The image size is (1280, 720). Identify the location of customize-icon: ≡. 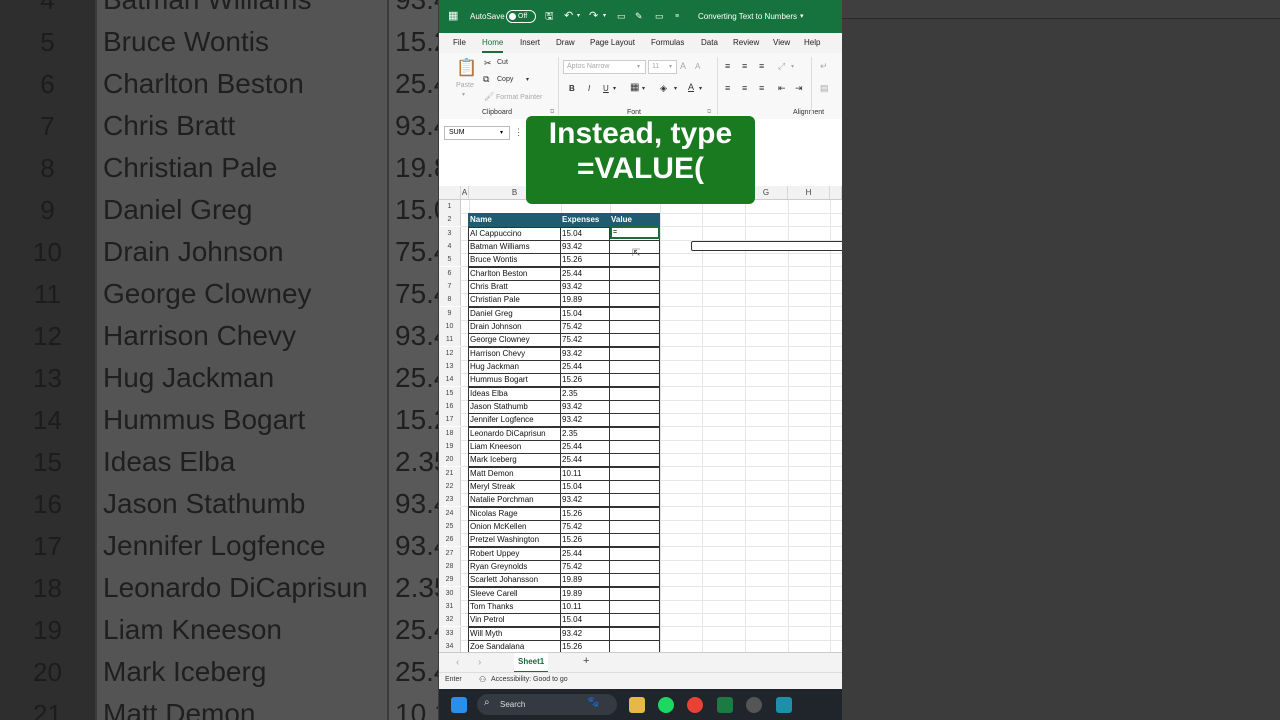
(677, 16).